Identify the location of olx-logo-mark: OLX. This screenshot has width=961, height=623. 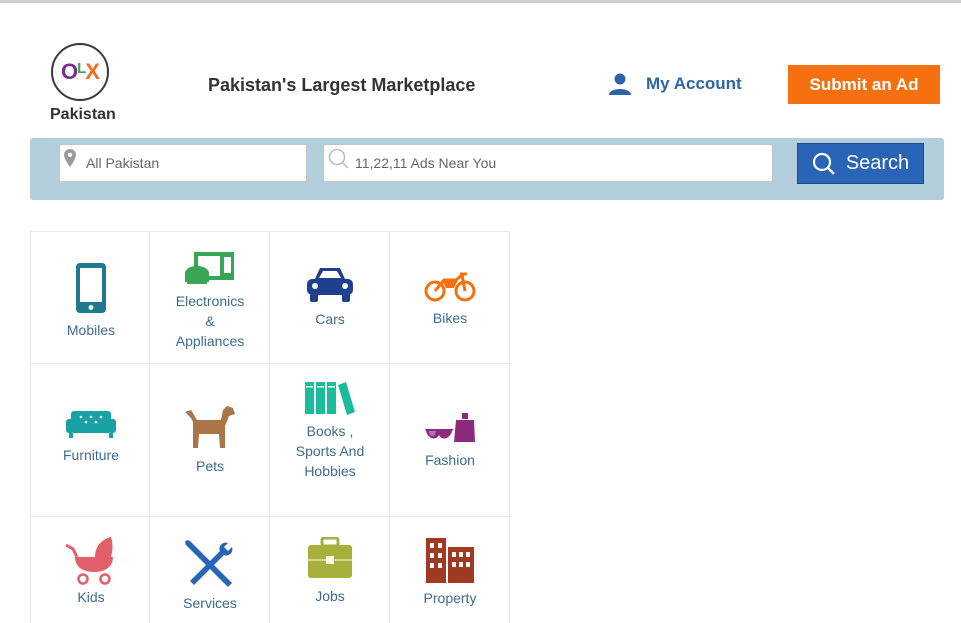
(80, 72).